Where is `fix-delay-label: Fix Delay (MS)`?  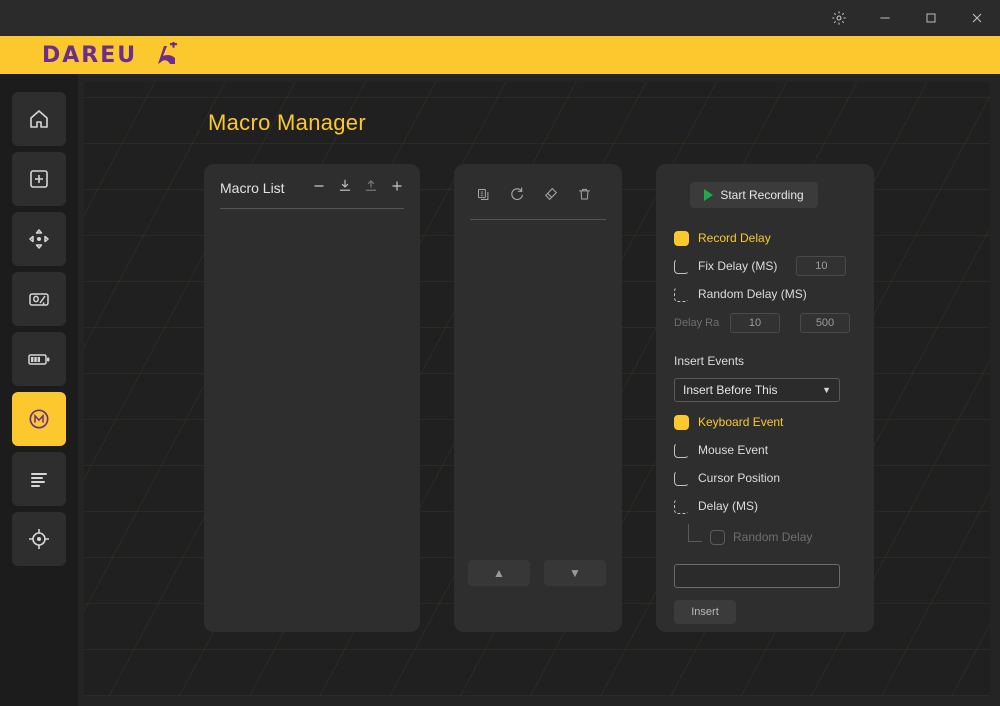
fix-delay-label: Fix Delay (MS) is located at coordinates (738, 266).